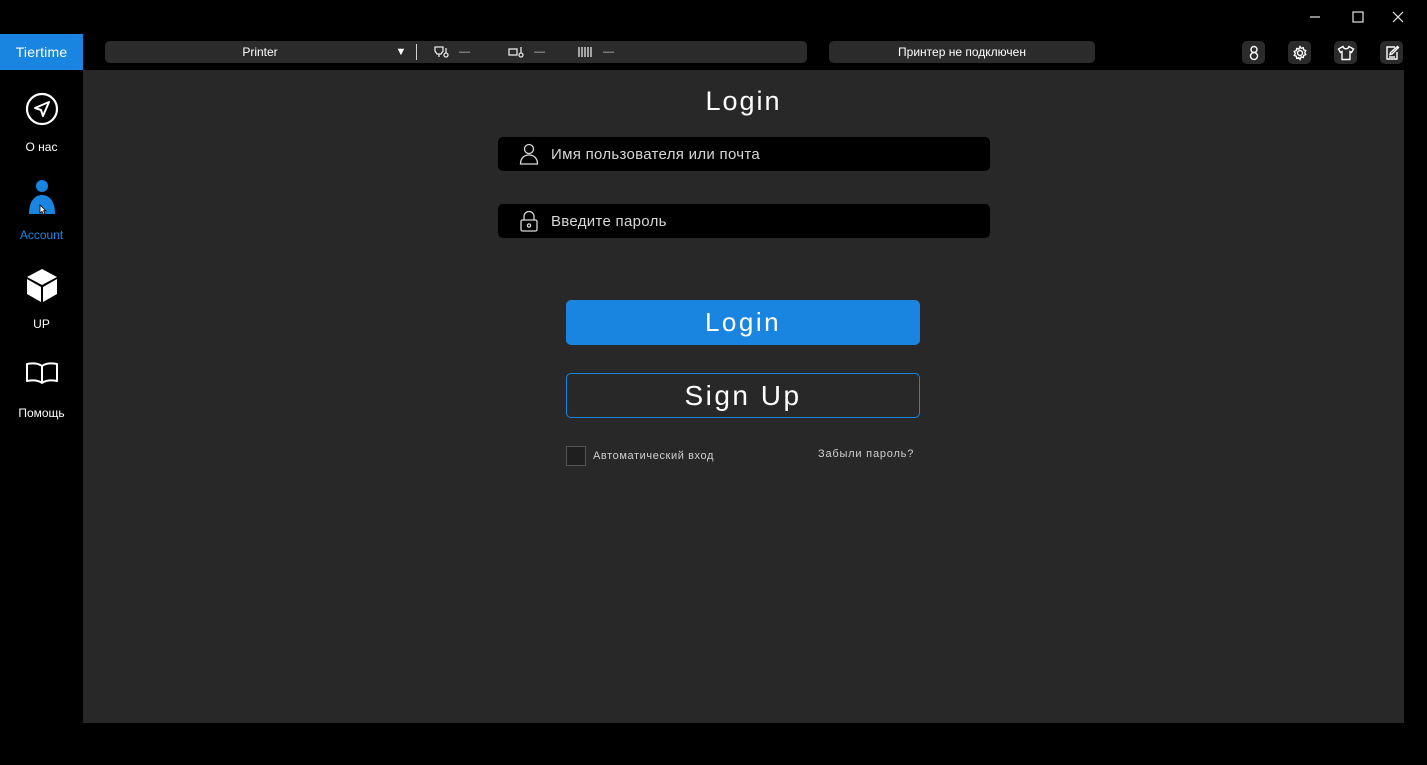 Image resolution: width=1427 pixels, height=765 pixels. Describe the element at coordinates (608, 52) in the screenshot. I see `material-value: —` at that location.